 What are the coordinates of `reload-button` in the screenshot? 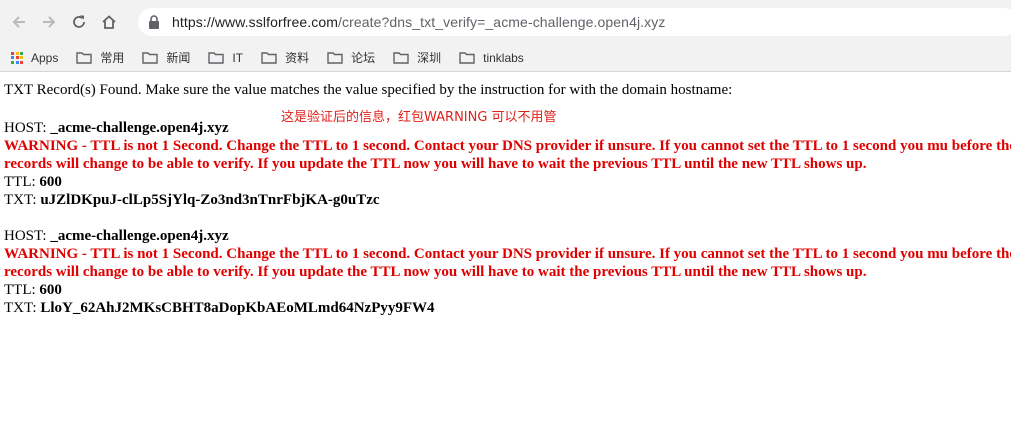 It's located at (79, 22).